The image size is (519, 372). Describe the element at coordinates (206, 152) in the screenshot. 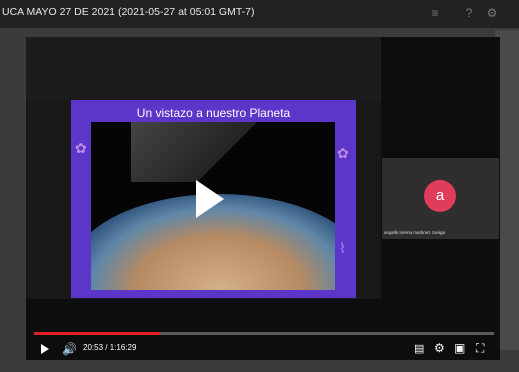

I see `space-station-shape` at that location.